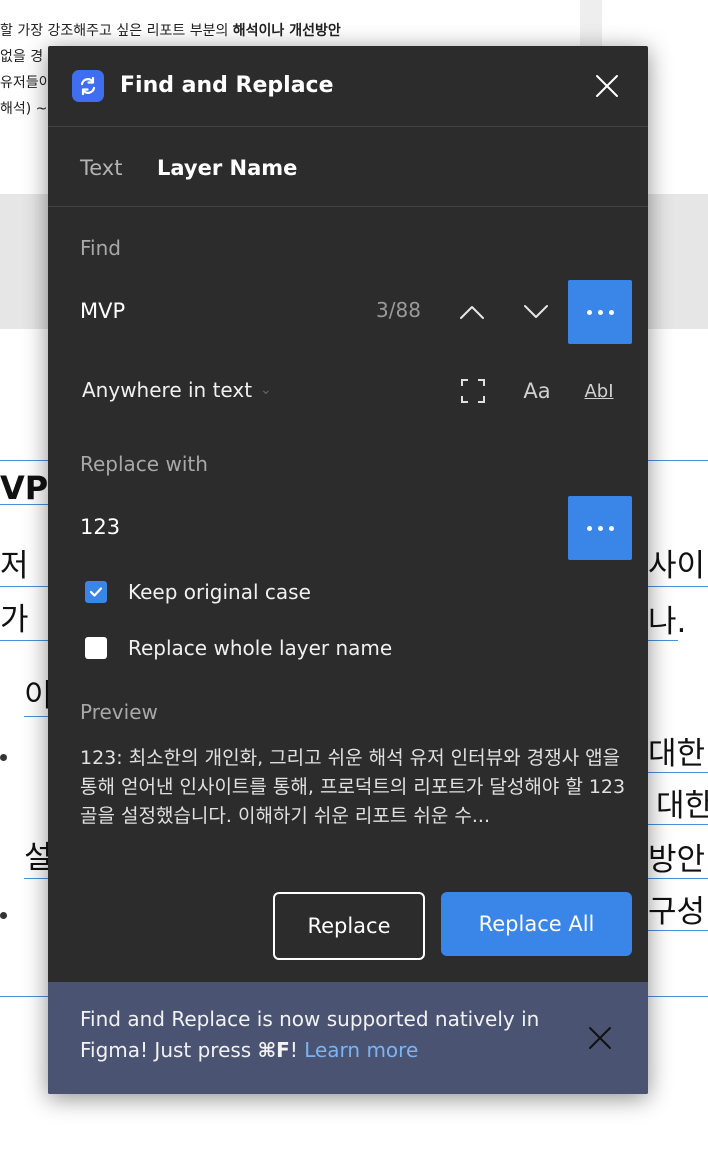 The width and height of the screenshot is (708, 1162). Describe the element at coordinates (219, 592) in the screenshot. I see `keep-original-case-label: Keep original case` at that location.